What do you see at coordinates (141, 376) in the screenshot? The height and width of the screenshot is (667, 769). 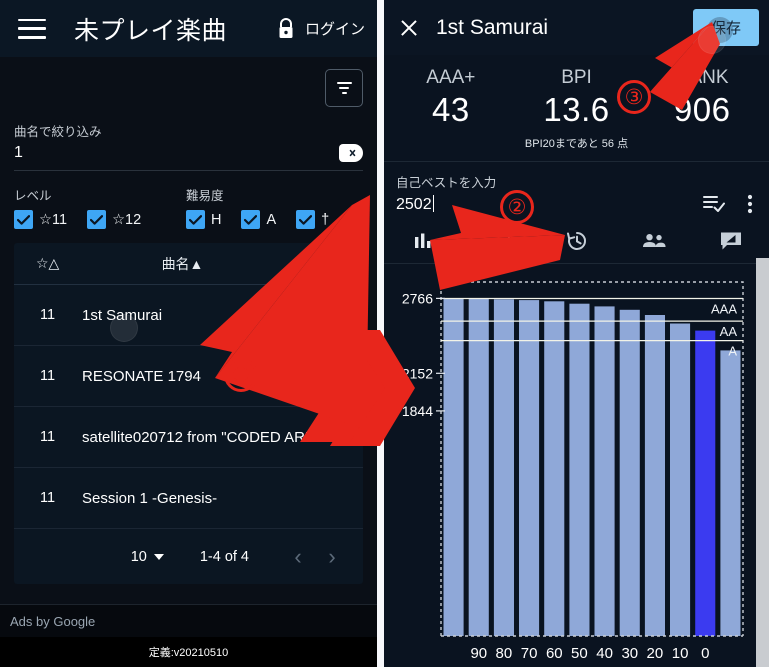 I see `cell-title: RESONATE 1794` at bounding box center [141, 376].